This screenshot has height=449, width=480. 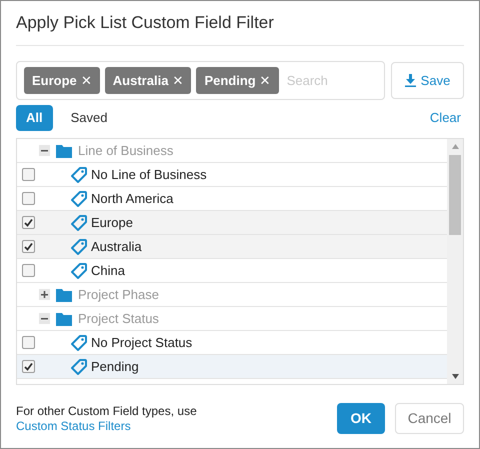 What do you see at coordinates (361, 418) in the screenshot?
I see `ok-button: OK` at bounding box center [361, 418].